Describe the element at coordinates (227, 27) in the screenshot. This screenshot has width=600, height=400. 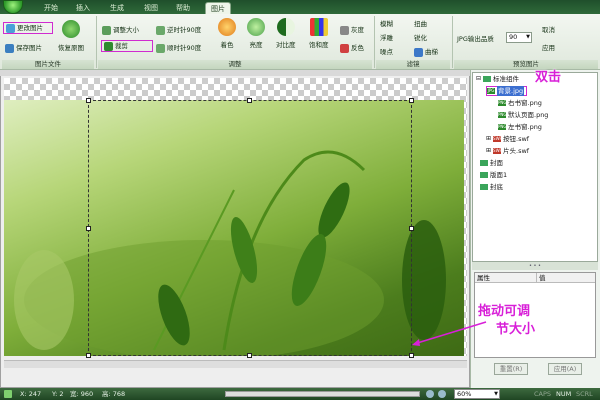
I see `colorize-icon` at that location.